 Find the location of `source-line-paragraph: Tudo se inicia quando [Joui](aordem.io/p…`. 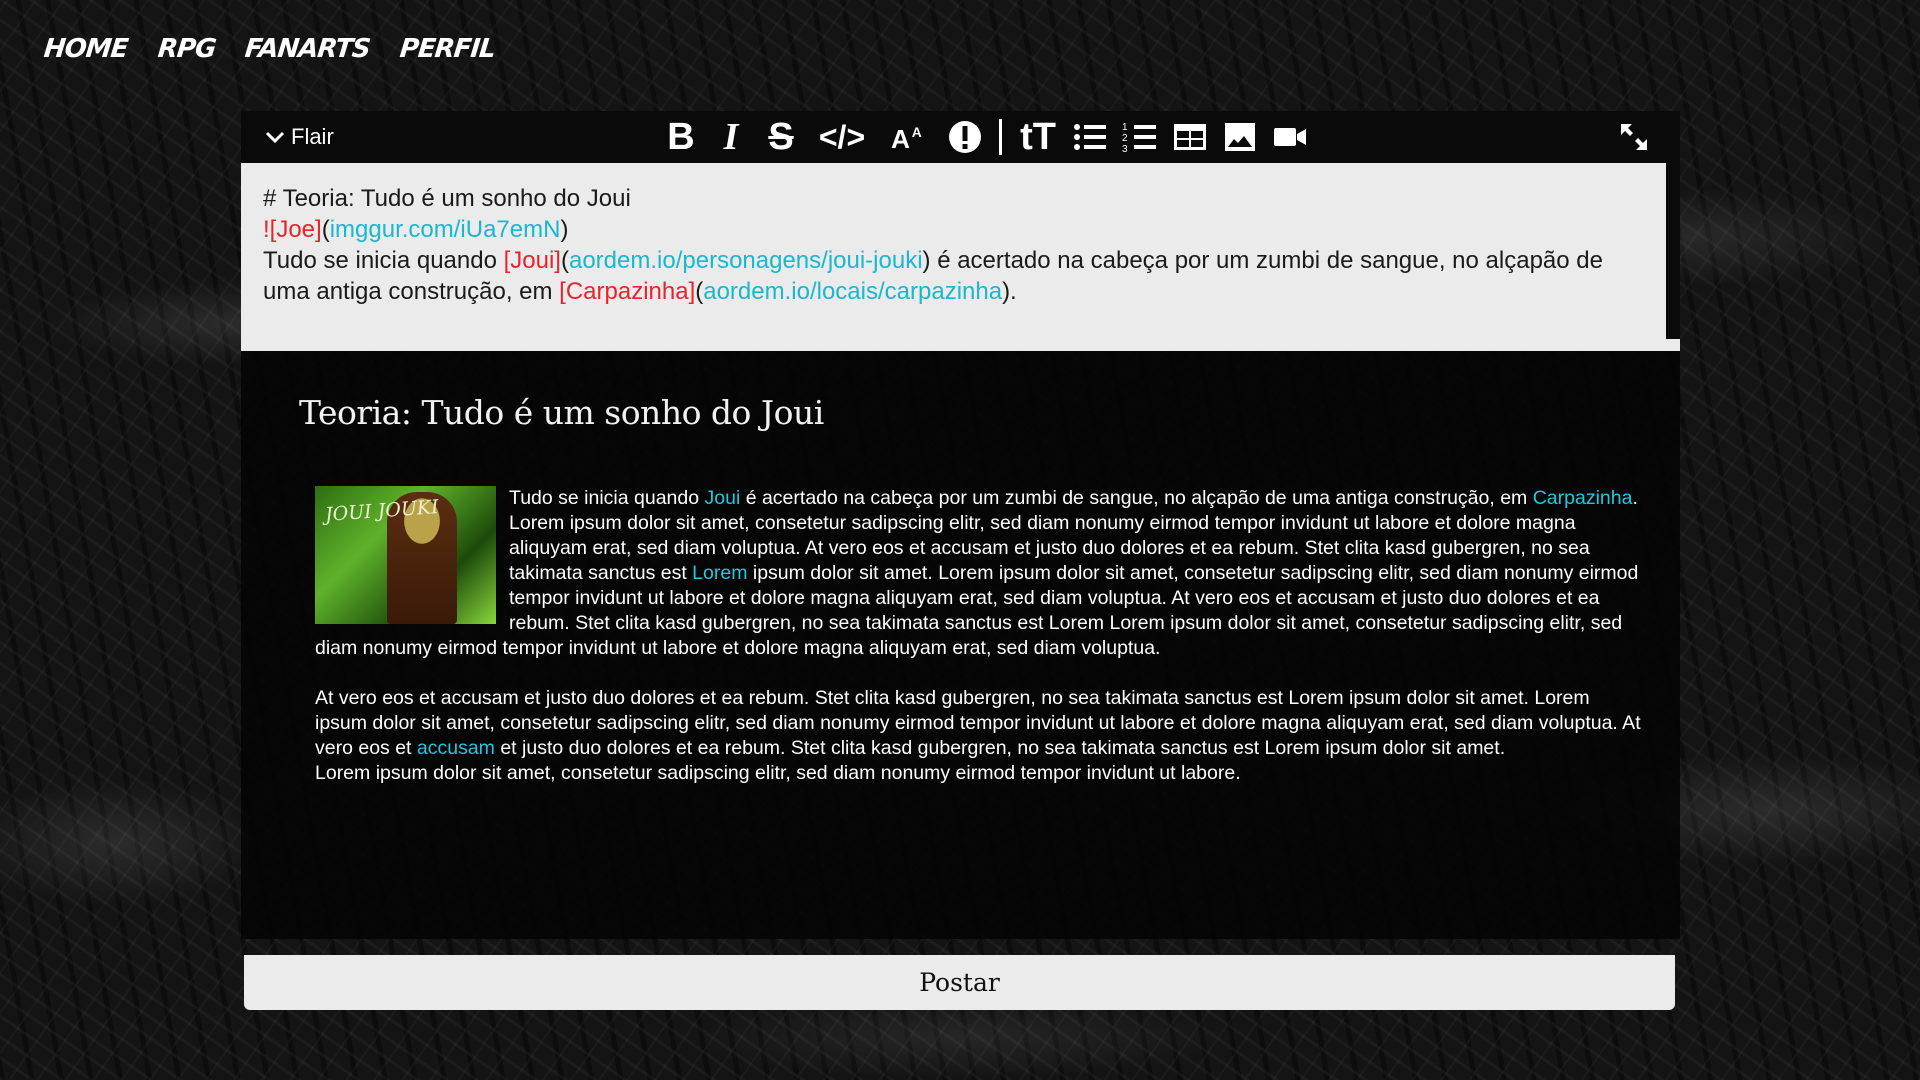

source-line-paragraph: Tudo se inicia quando [Joui](aordem.io/p… is located at coordinates (953, 276).